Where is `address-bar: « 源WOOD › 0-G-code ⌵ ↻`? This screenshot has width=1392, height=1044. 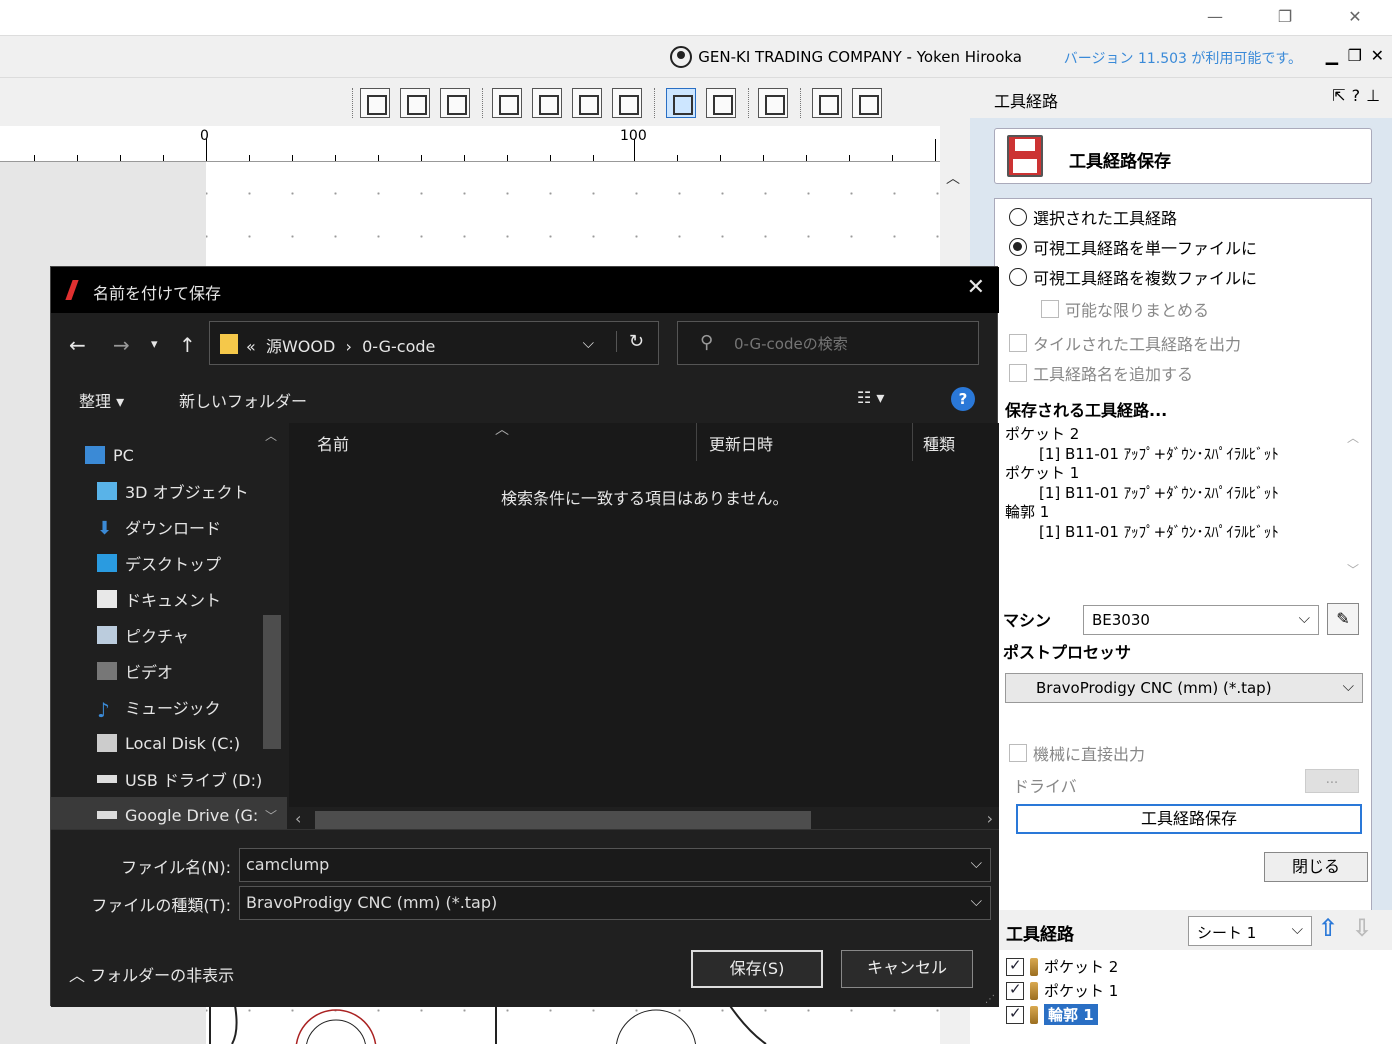 address-bar: « 源WOOD › 0-G-code ⌵ ↻ is located at coordinates (434, 343).